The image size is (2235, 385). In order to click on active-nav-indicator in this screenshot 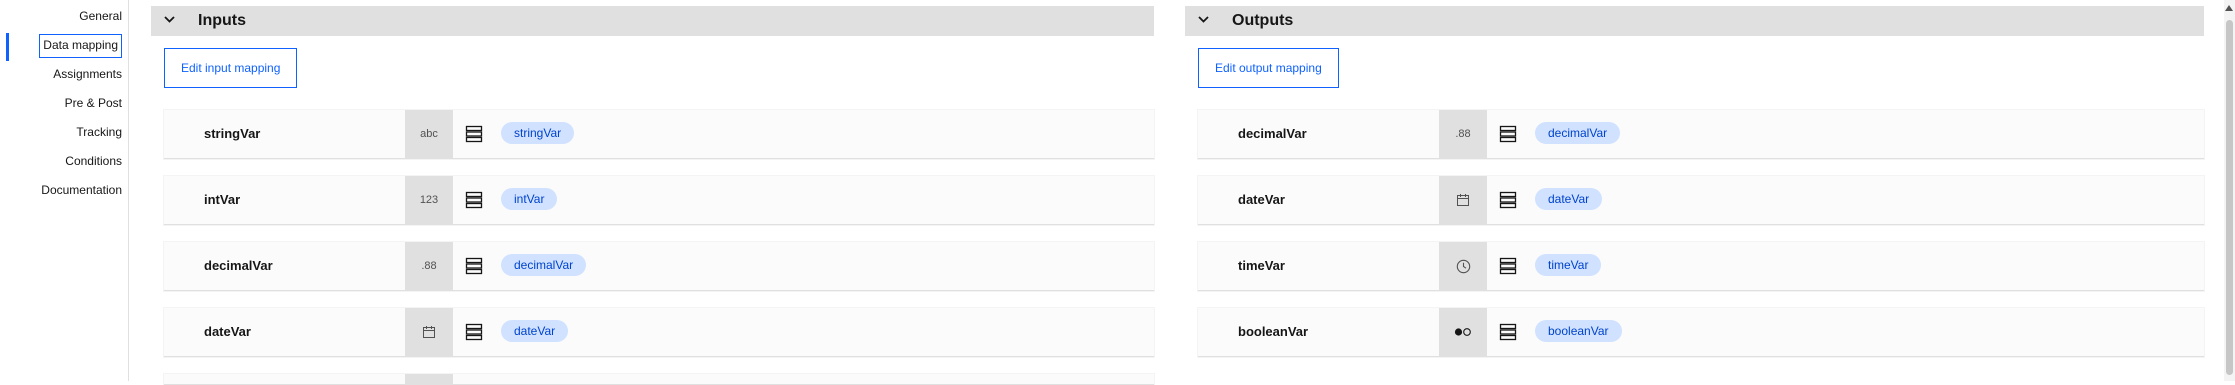, I will do `click(7, 47)`.